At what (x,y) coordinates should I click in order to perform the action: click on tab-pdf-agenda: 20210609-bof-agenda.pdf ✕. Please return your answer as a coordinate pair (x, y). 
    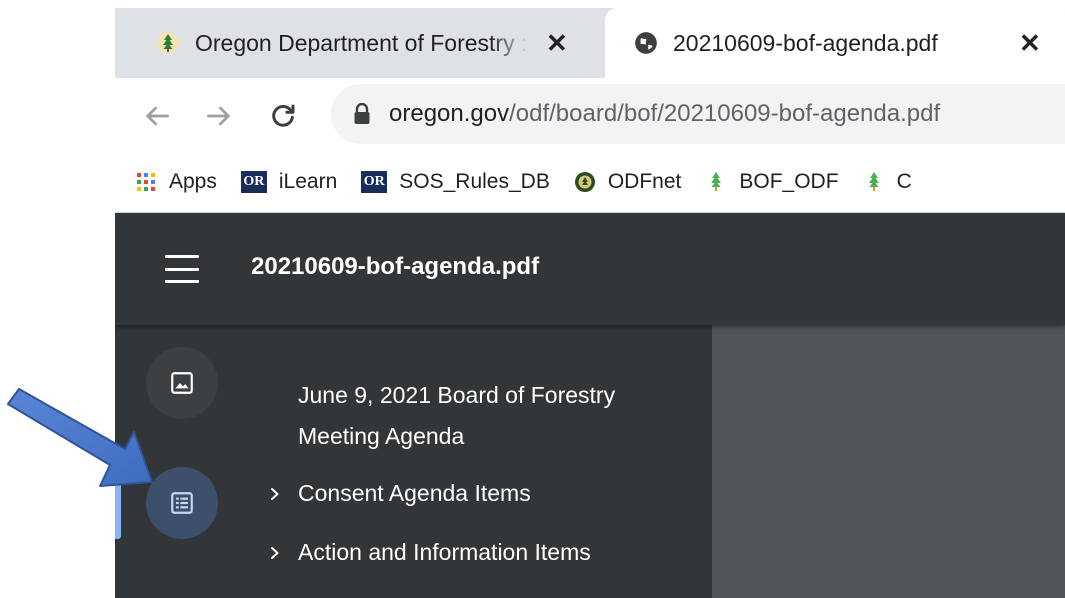
    Looking at the image, I should click on (835, 43).